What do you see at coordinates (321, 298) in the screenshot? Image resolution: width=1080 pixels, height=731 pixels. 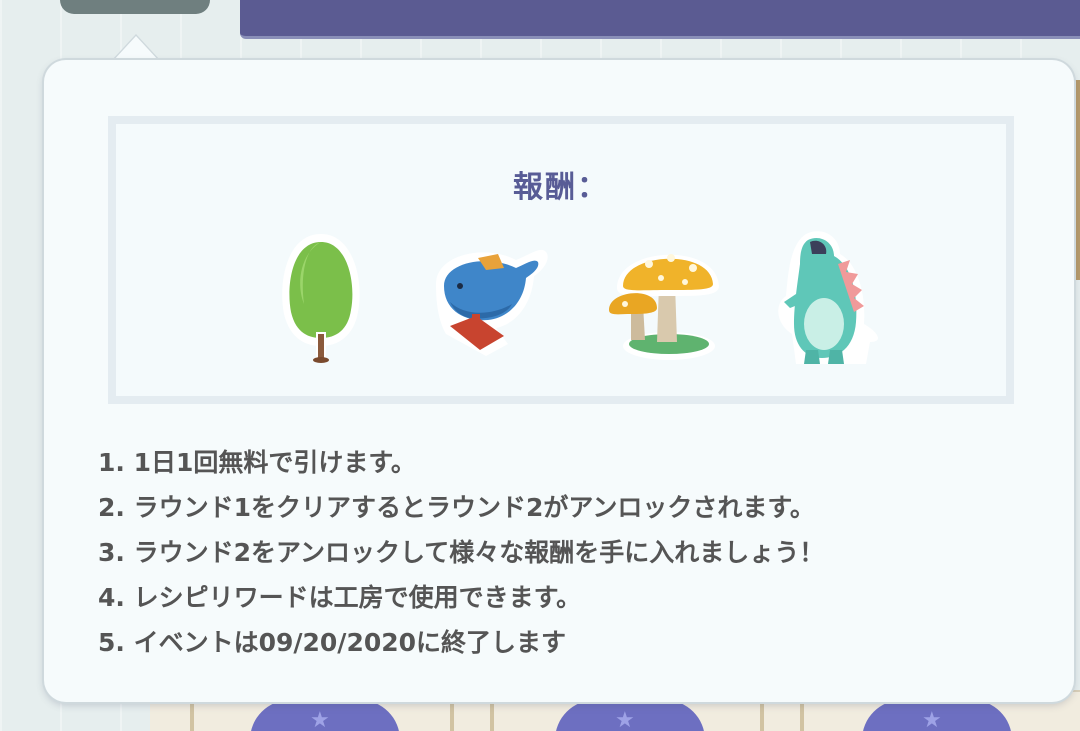 I see `tree-icon` at bounding box center [321, 298].